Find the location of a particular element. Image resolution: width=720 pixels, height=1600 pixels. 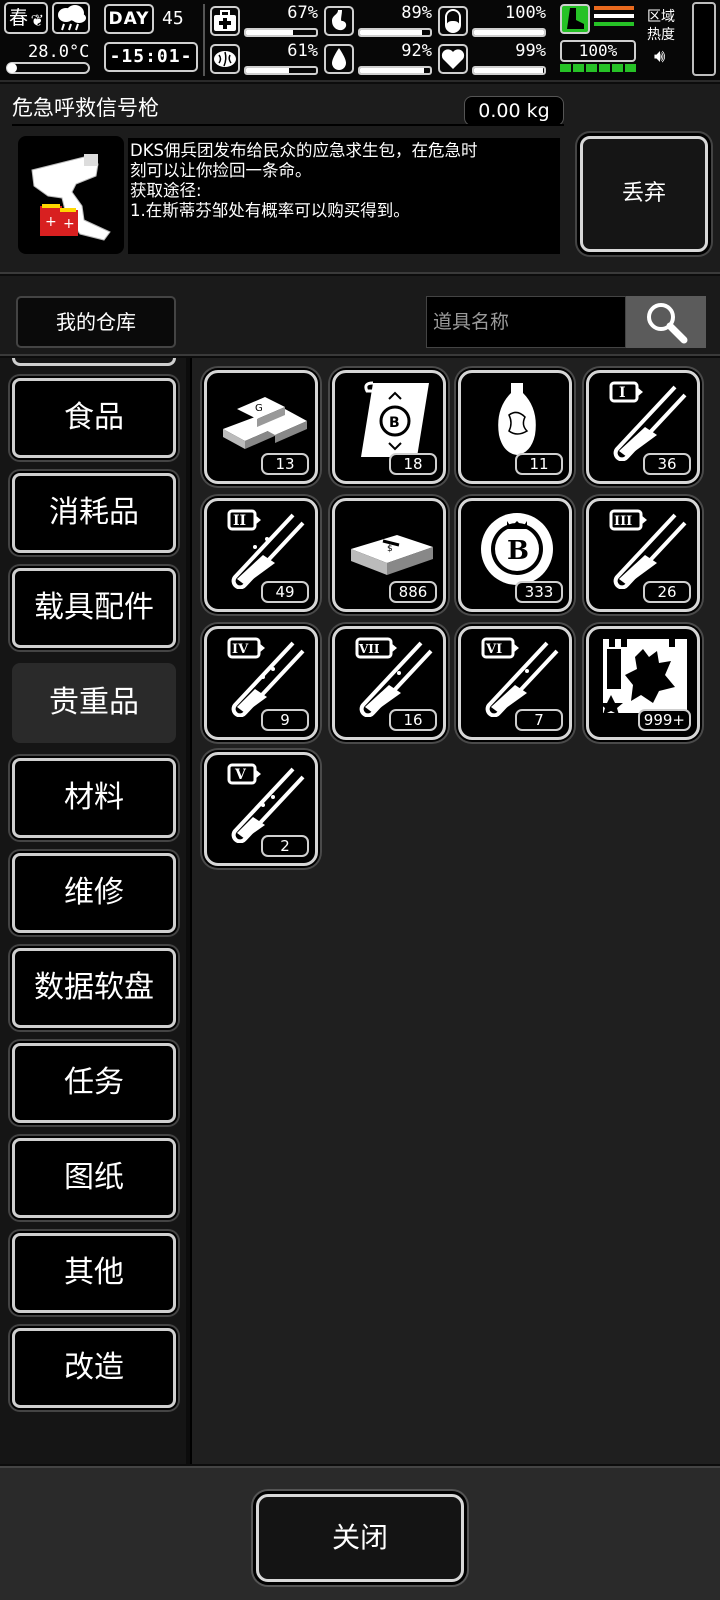

discard-button: 丢弃 is located at coordinates (644, 194).